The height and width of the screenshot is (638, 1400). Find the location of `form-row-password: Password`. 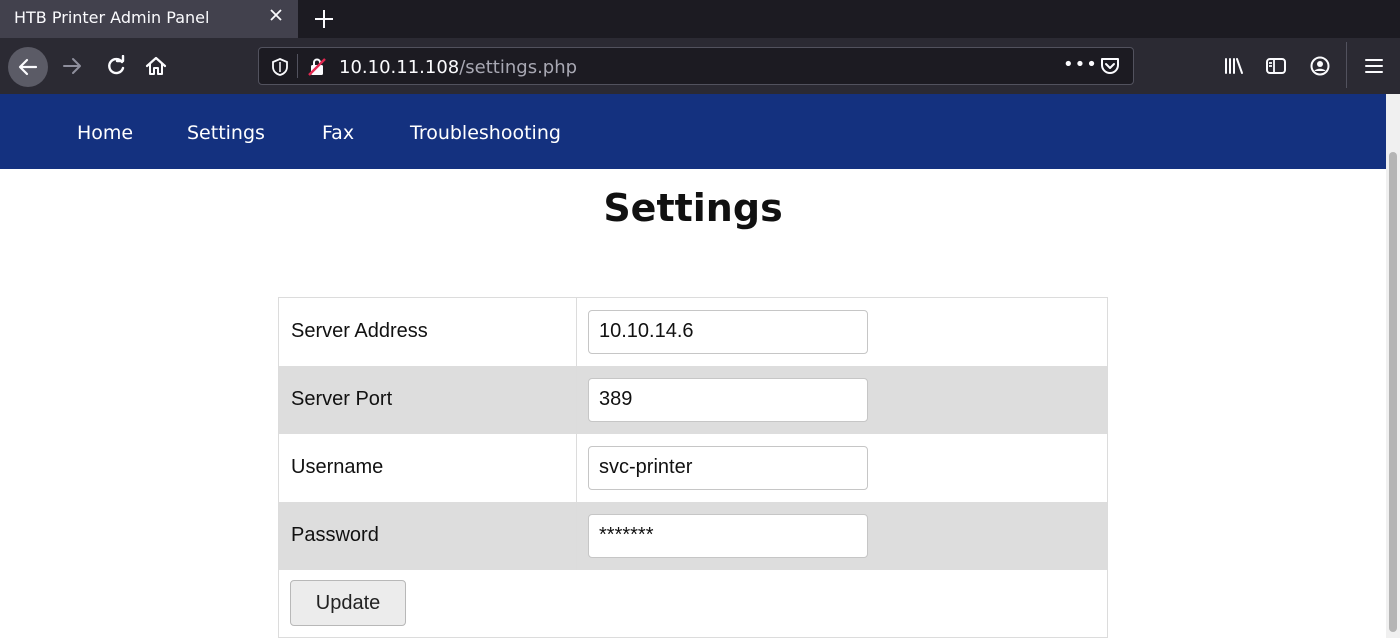

form-row-password: Password is located at coordinates (693, 535).